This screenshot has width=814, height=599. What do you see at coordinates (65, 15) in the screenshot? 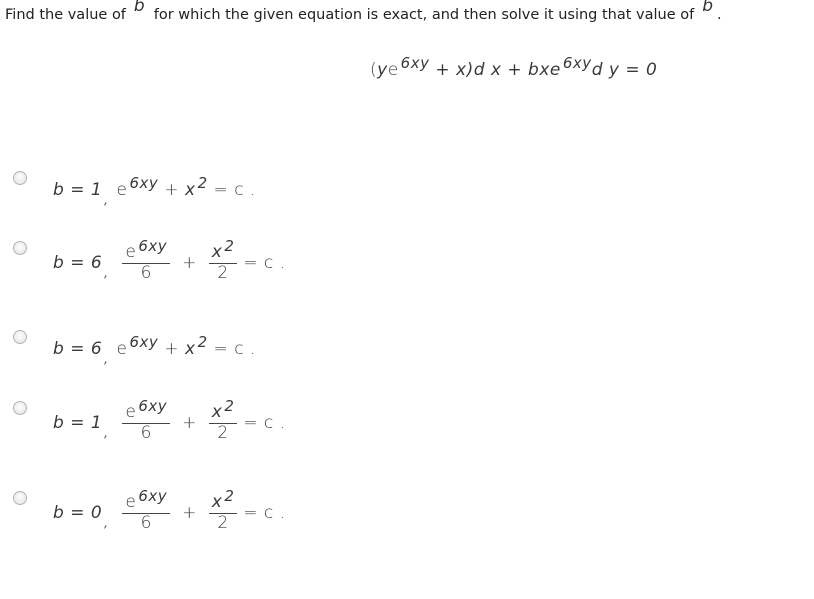
I see `question-part1: Find the value of` at bounding box center [65, 15].